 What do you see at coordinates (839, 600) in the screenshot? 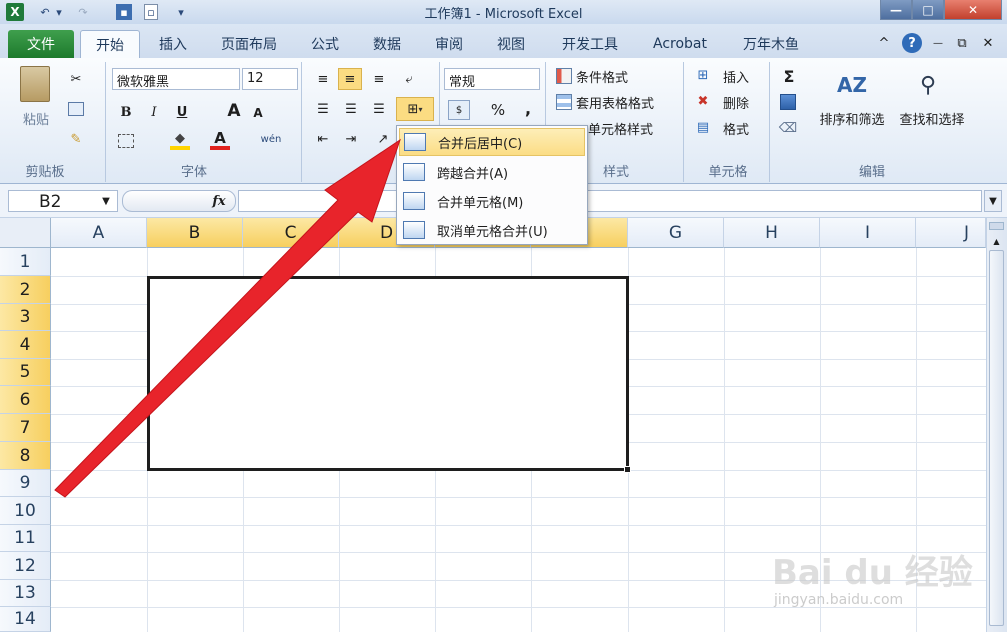
I see `baidu-watermark-url: jingyan.baidu.com` at bounding box center [839, 600].